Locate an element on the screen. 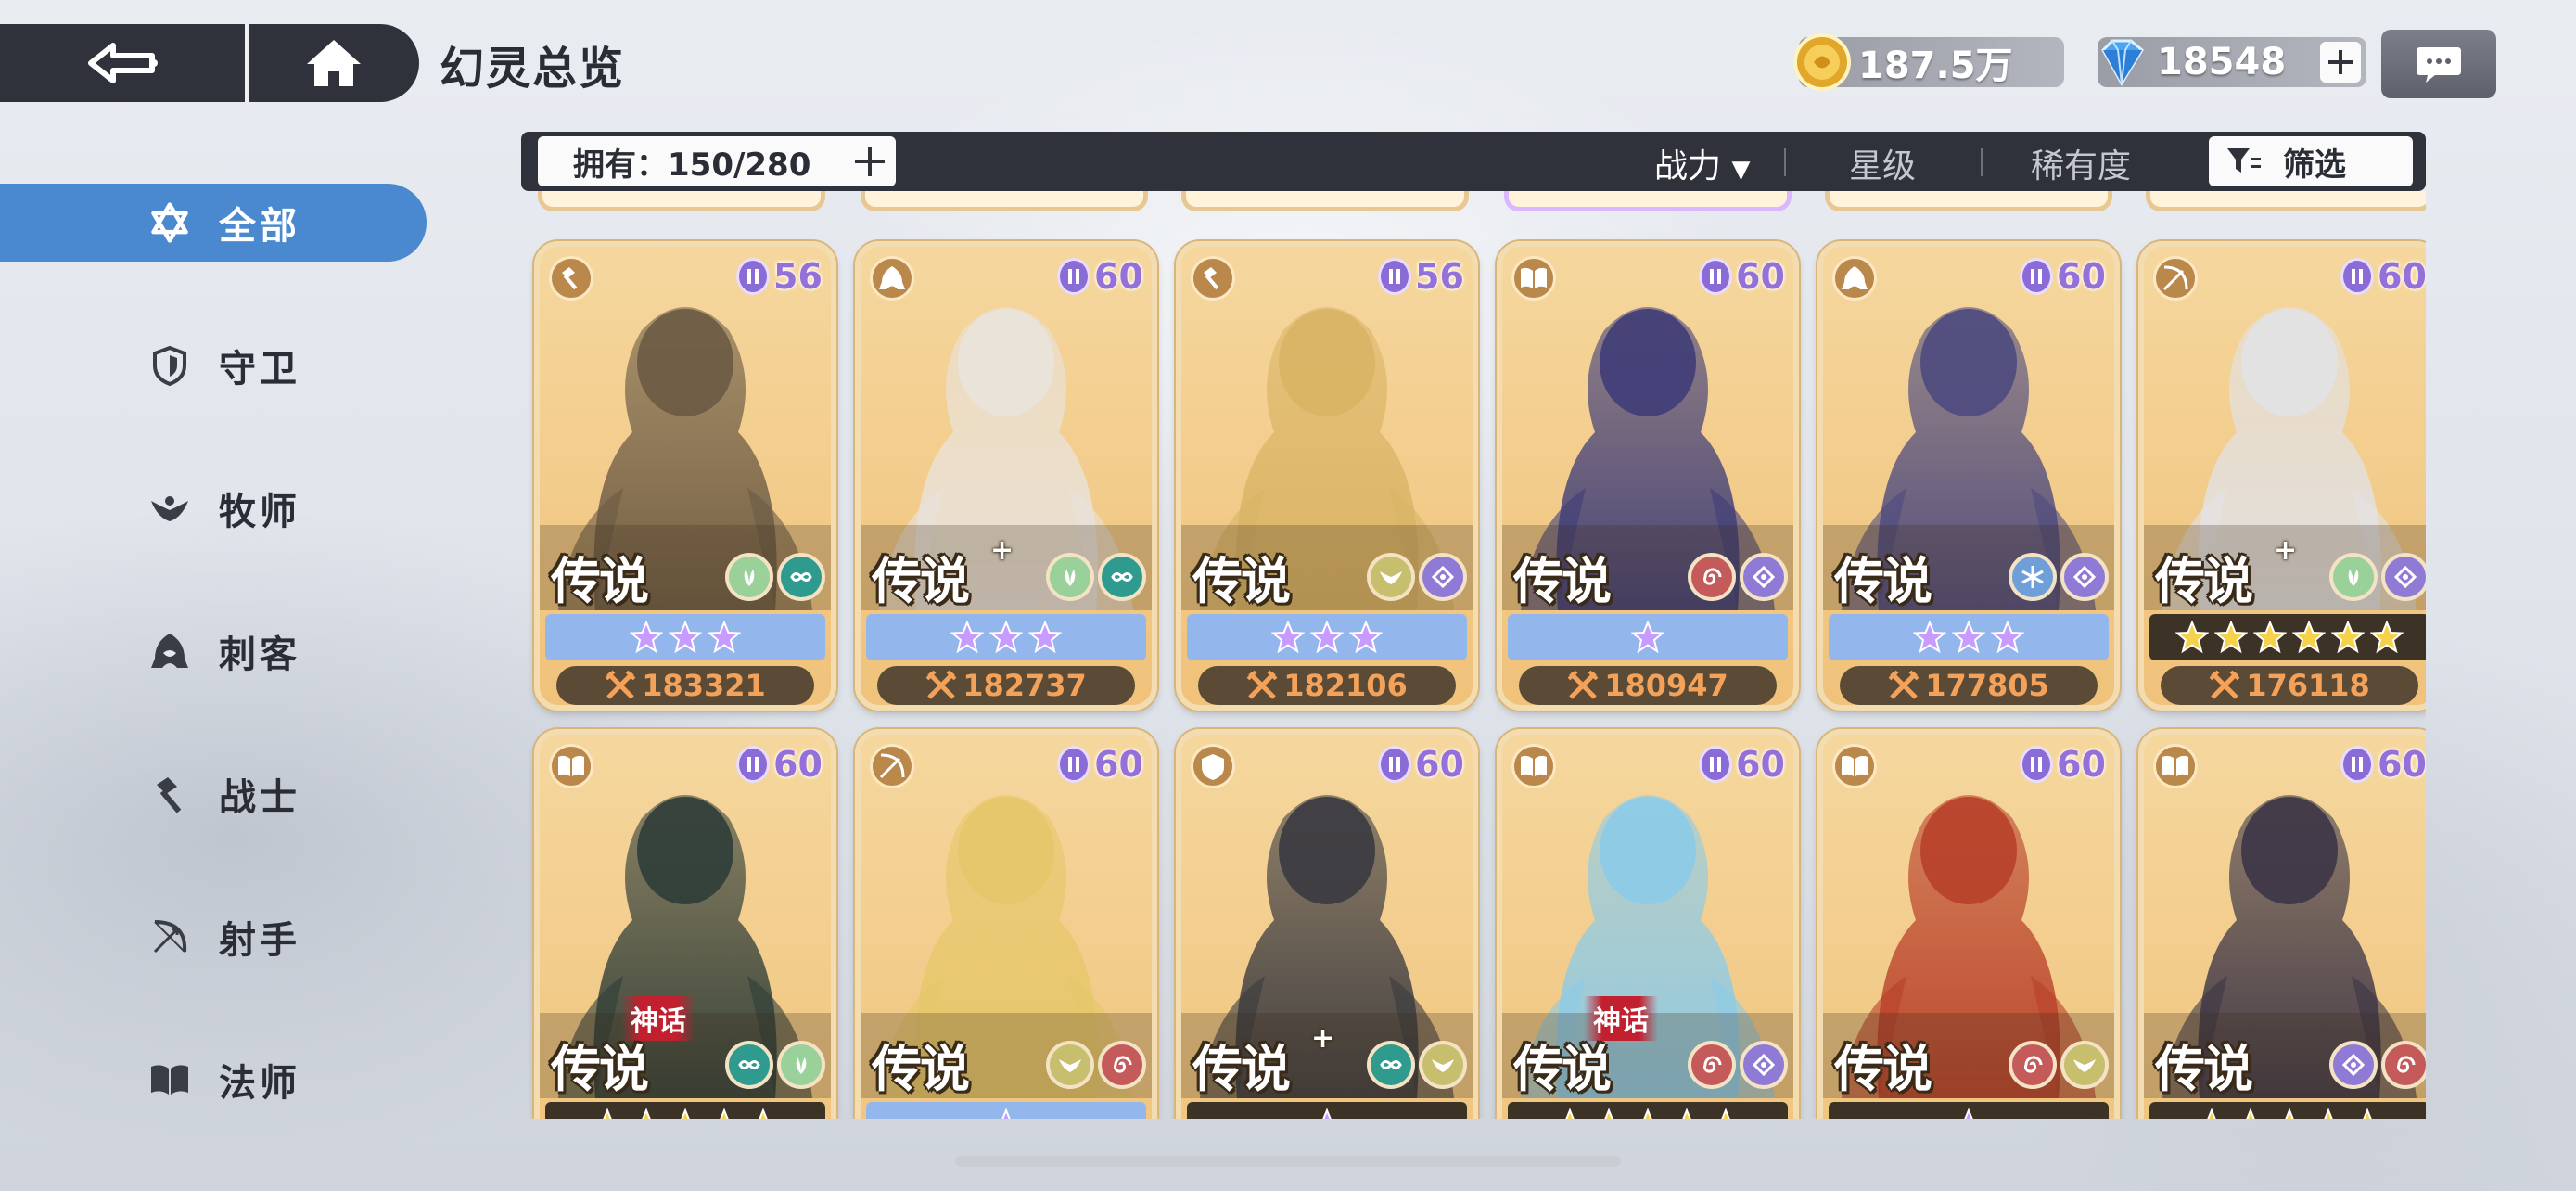 Image resolution: width=2576 pixels, height=1191 pixels. sidebar-item-label: 全部 is located at coordinates (259, 226).